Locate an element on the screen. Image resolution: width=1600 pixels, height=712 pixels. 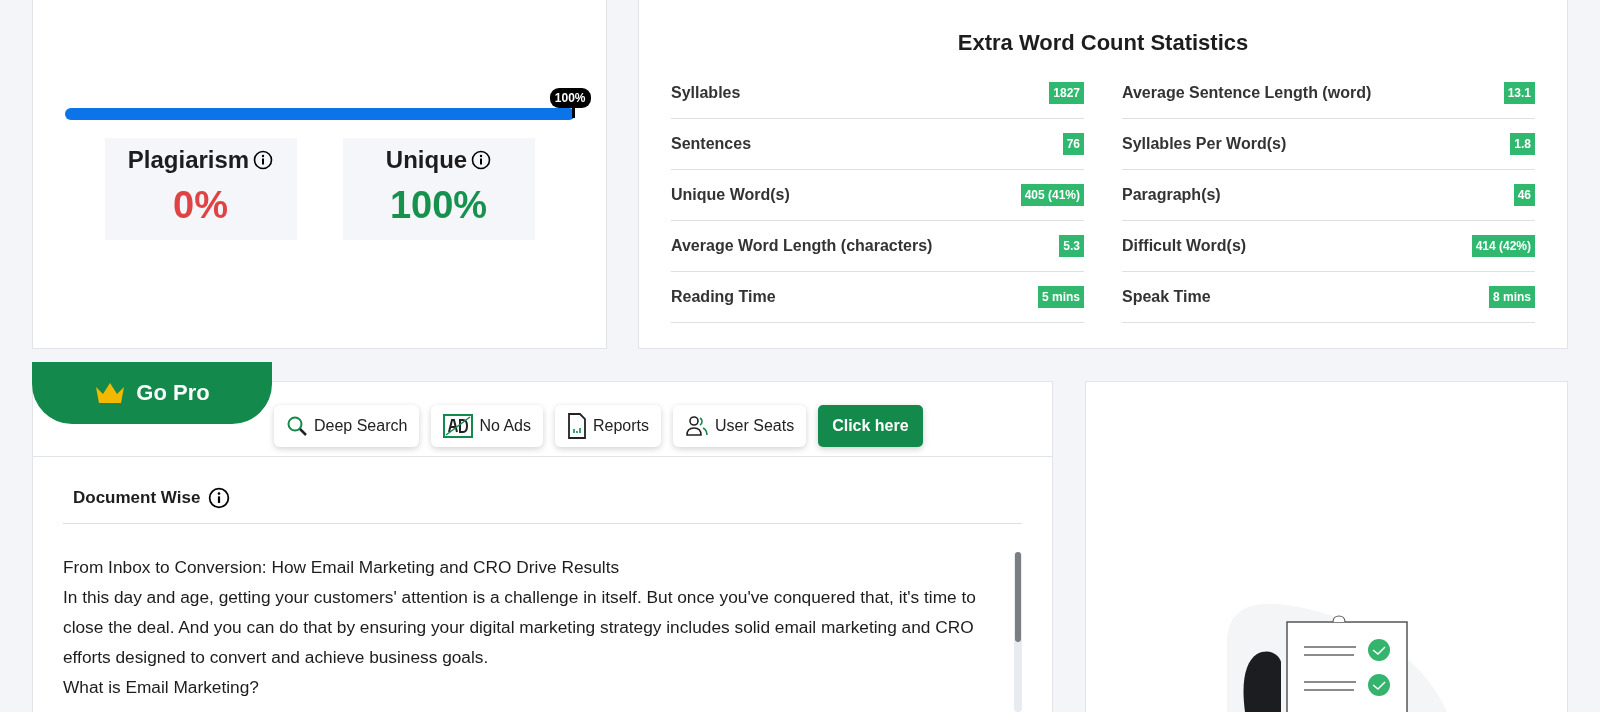
stat-value: 405 (41%) is located at coordinates (1052, 195).